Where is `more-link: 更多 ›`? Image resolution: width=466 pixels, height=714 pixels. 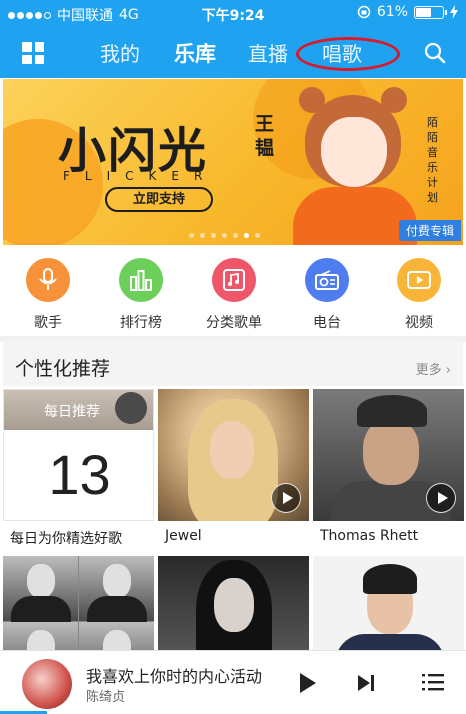 more-link: 更多 › is located at coordinates (433, 368).